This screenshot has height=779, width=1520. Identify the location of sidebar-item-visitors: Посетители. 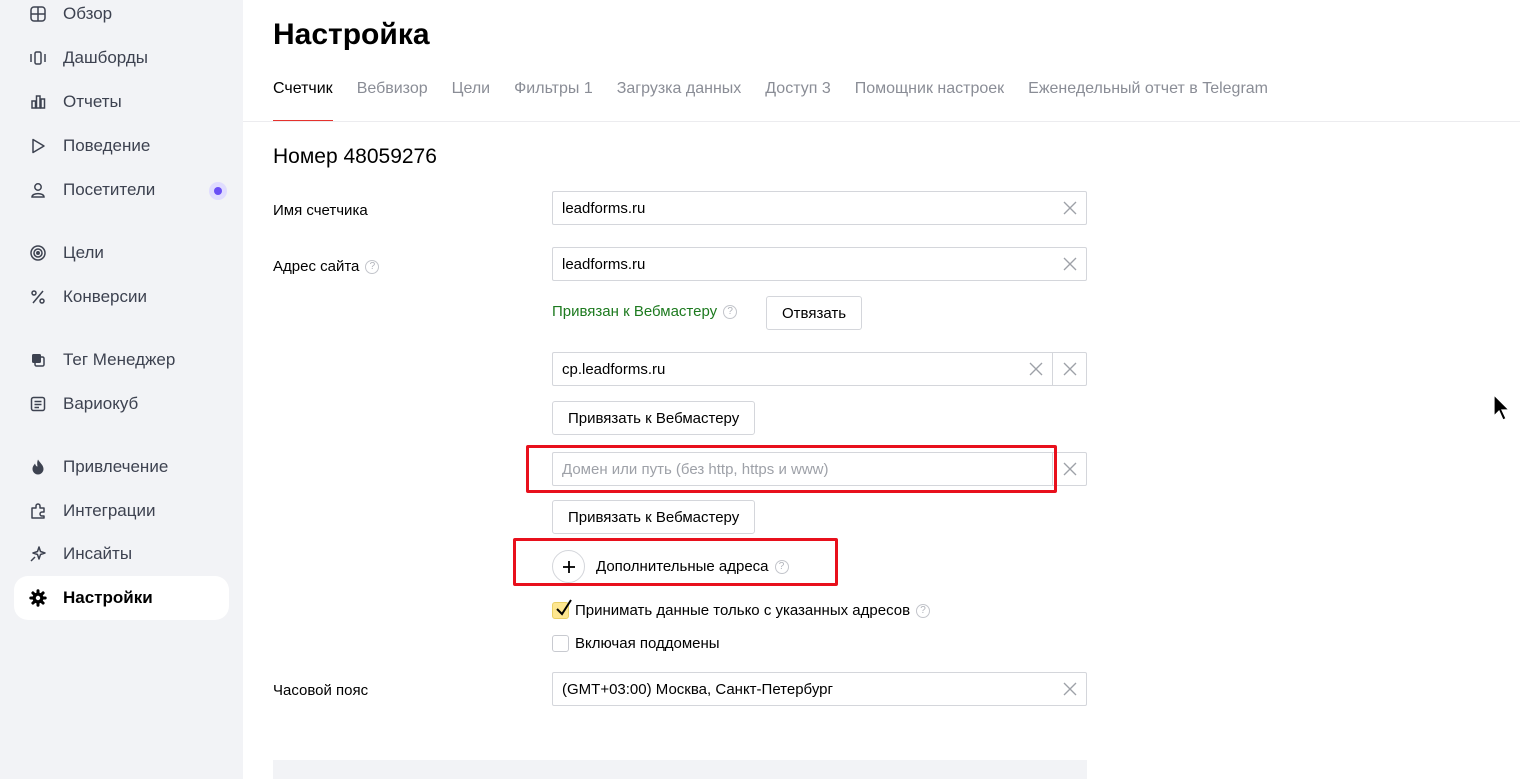
(121, 190).